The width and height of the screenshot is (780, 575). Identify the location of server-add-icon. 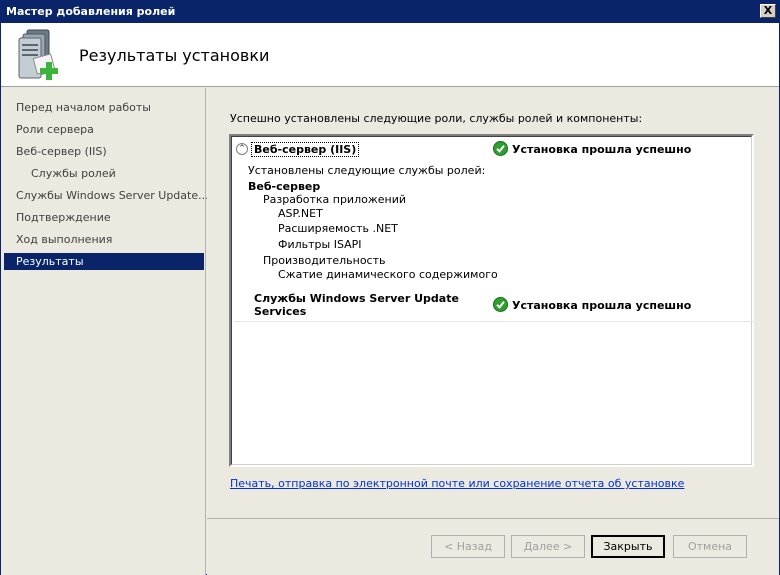
(38, 54).